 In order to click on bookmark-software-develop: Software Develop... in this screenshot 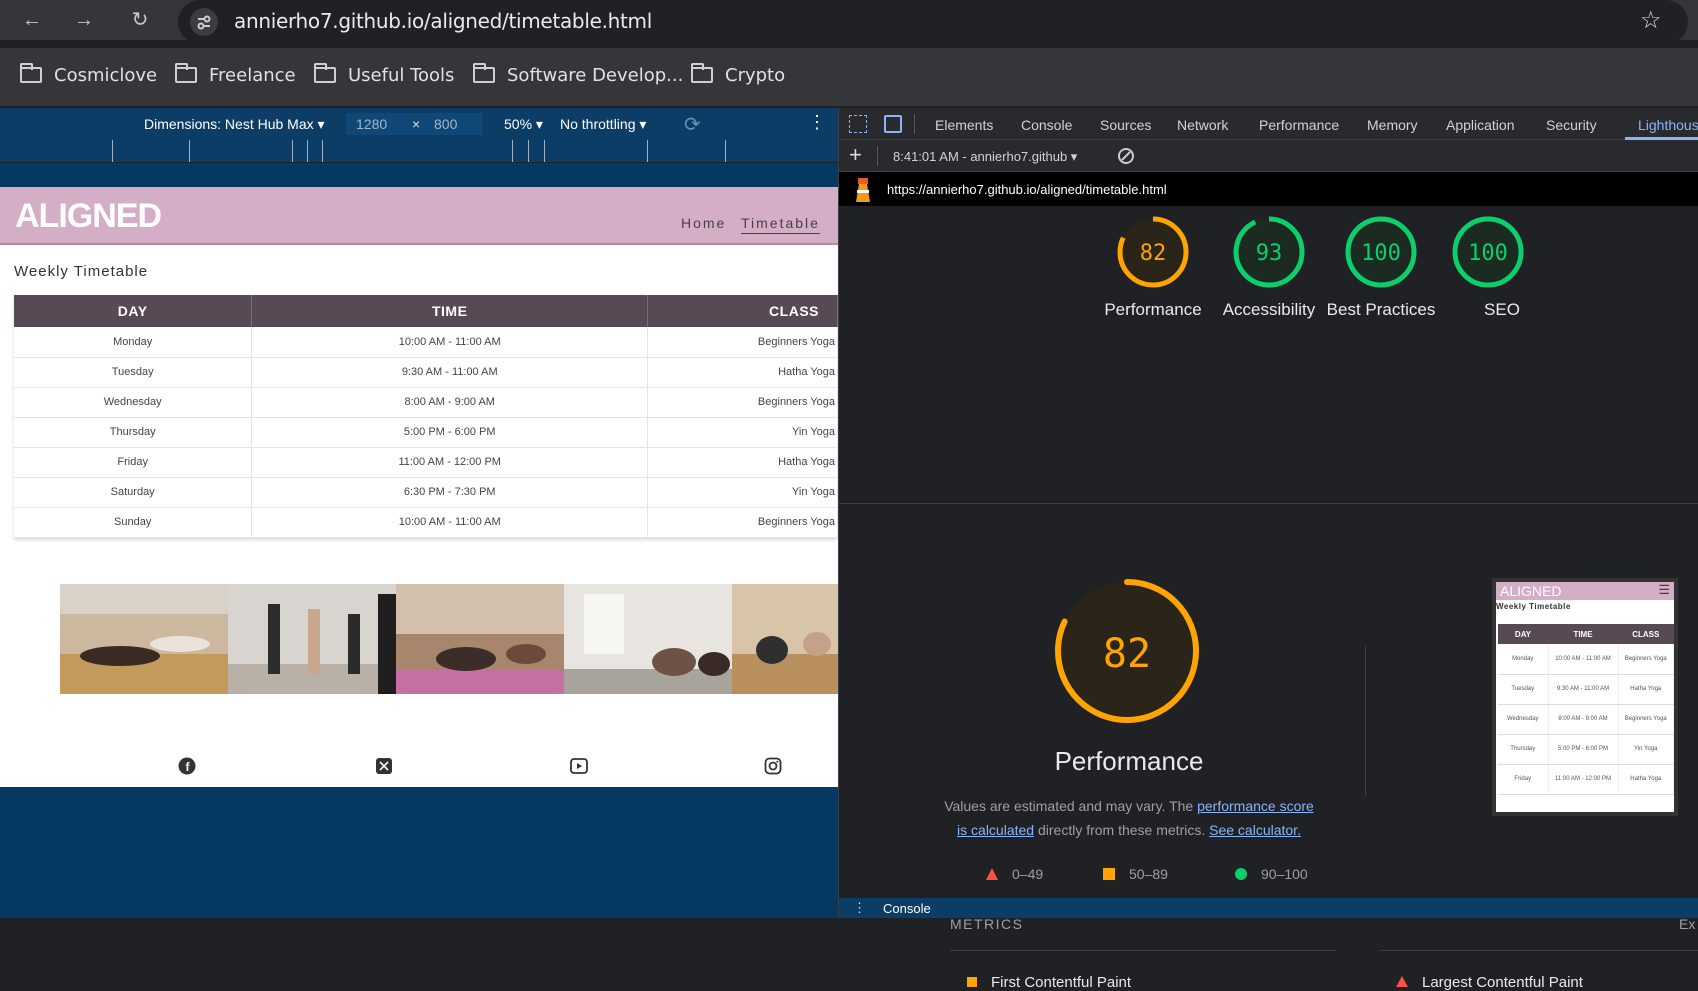, I will do `click(578, 75)`.